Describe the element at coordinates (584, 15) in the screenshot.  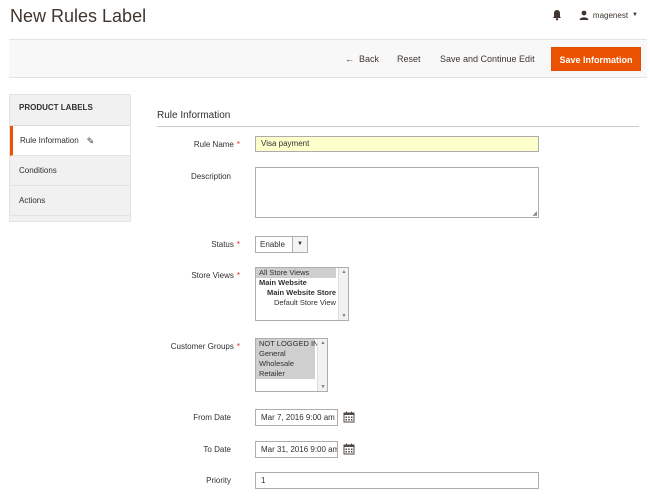
I see `user-icon` at that location.